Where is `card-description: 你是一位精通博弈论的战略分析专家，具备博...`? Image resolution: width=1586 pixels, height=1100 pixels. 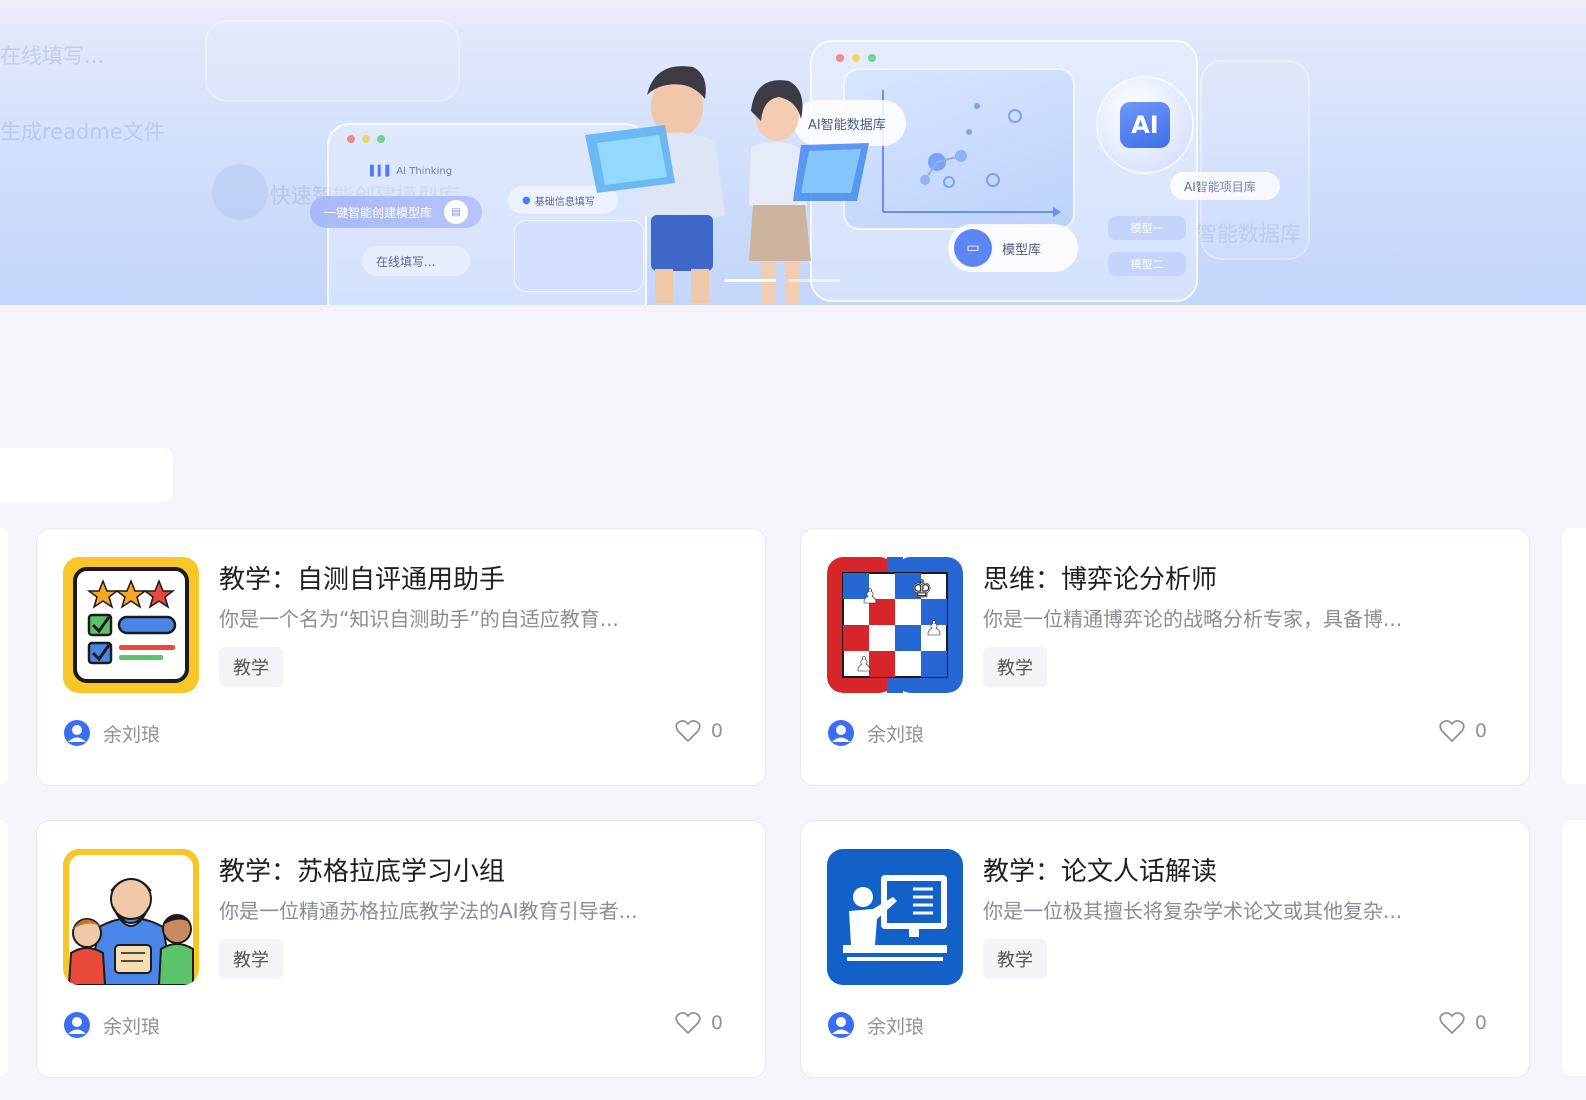 card-description: 你是一位精通博弈论的战略分析专家，具备博... is located at coordinates (1193, 619).